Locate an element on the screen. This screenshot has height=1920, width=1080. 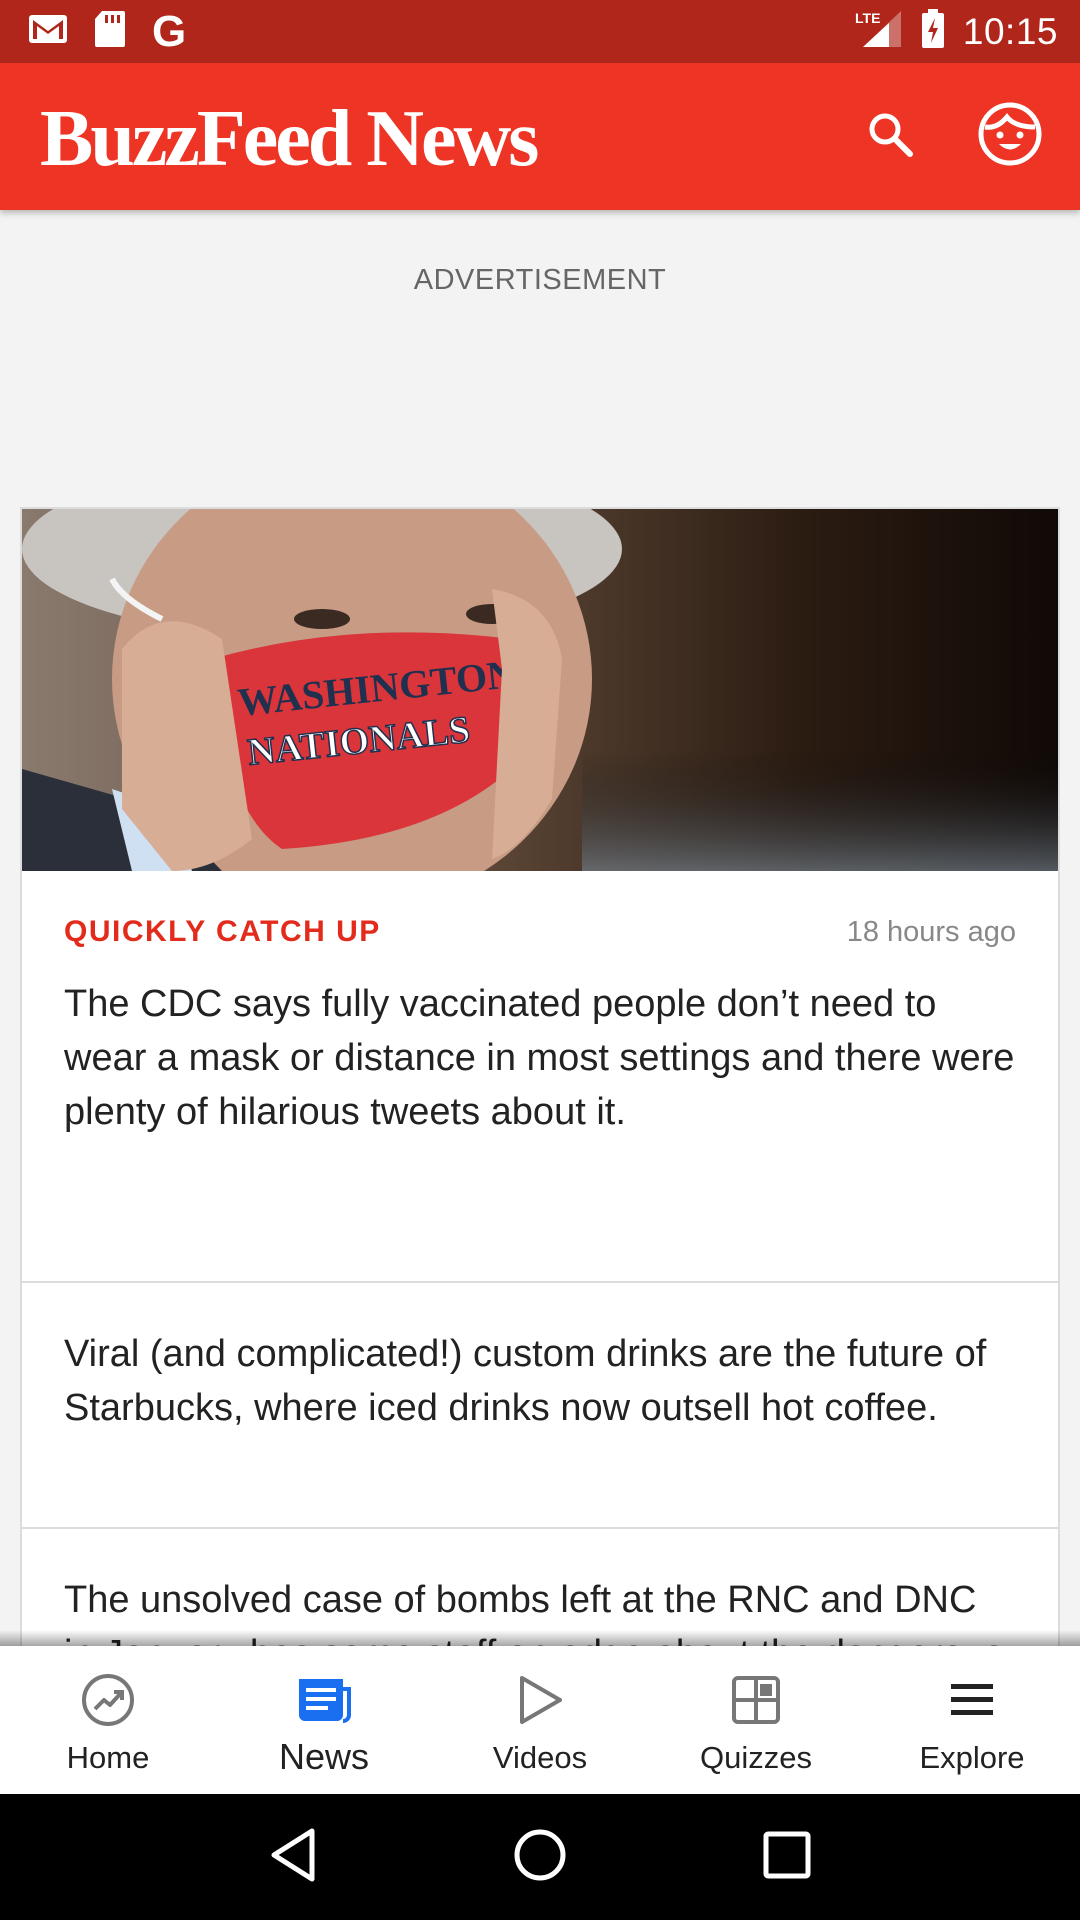
recents-button is located at coordinates (787, 1857).